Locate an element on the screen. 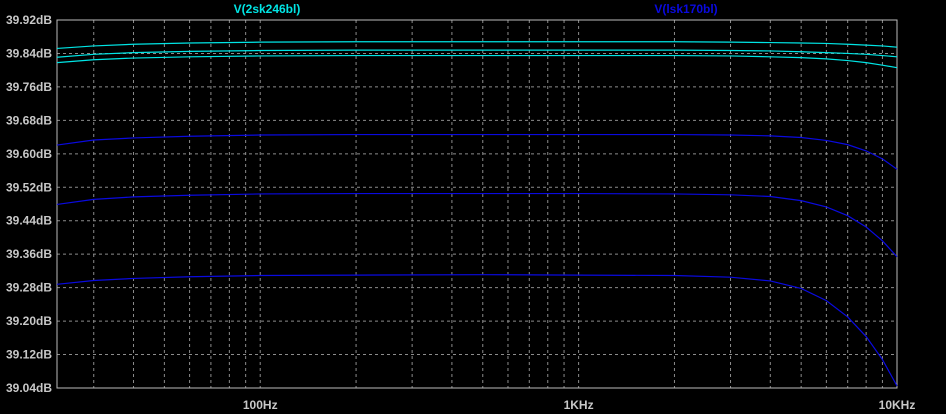 The width and height of the screenshot is (946, 414). legend-label-2: V(lsk170bl) is located at coordinates (685, 9).